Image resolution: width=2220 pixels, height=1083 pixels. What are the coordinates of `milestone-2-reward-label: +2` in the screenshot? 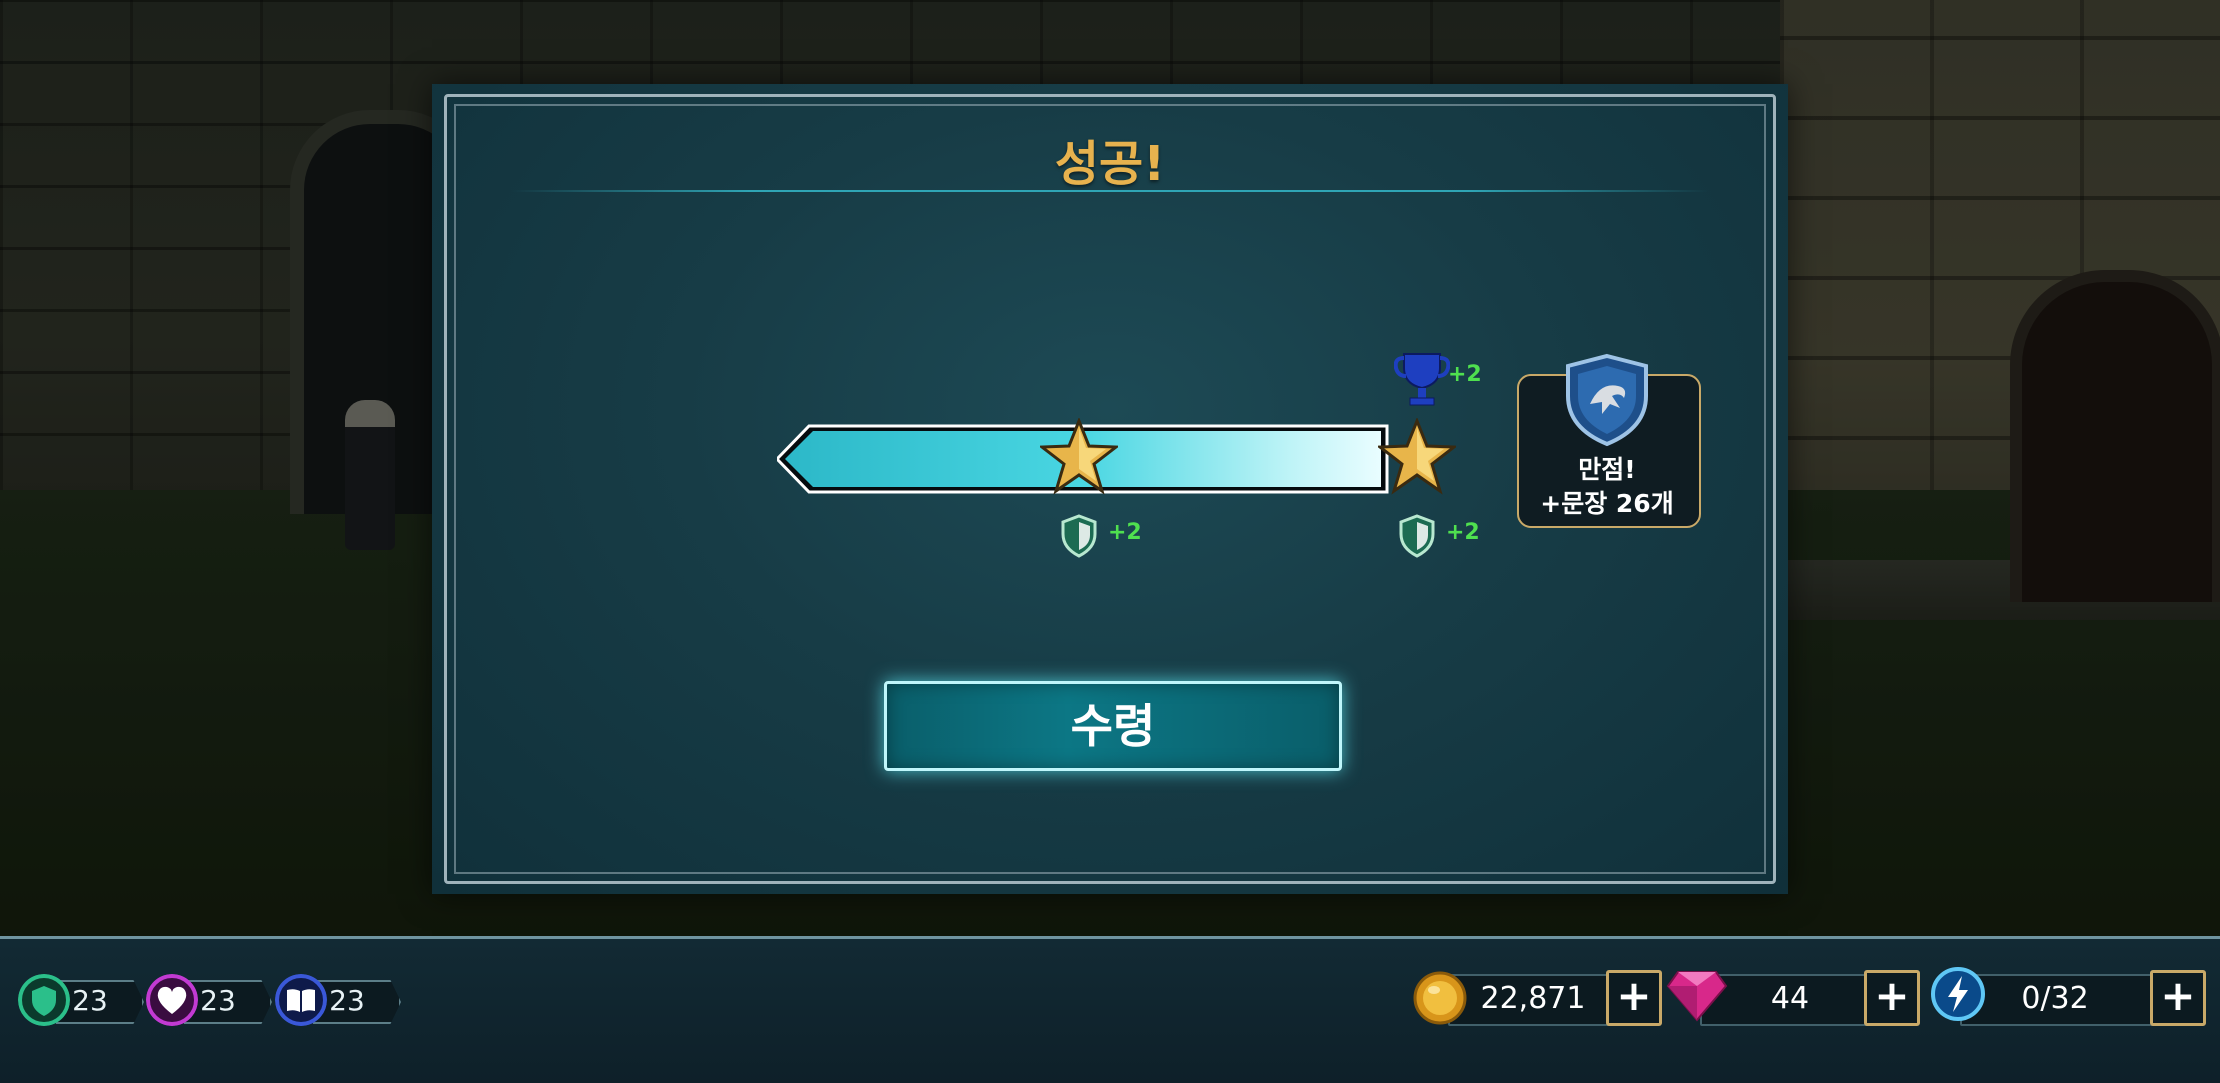 It's located at (1463, 532).